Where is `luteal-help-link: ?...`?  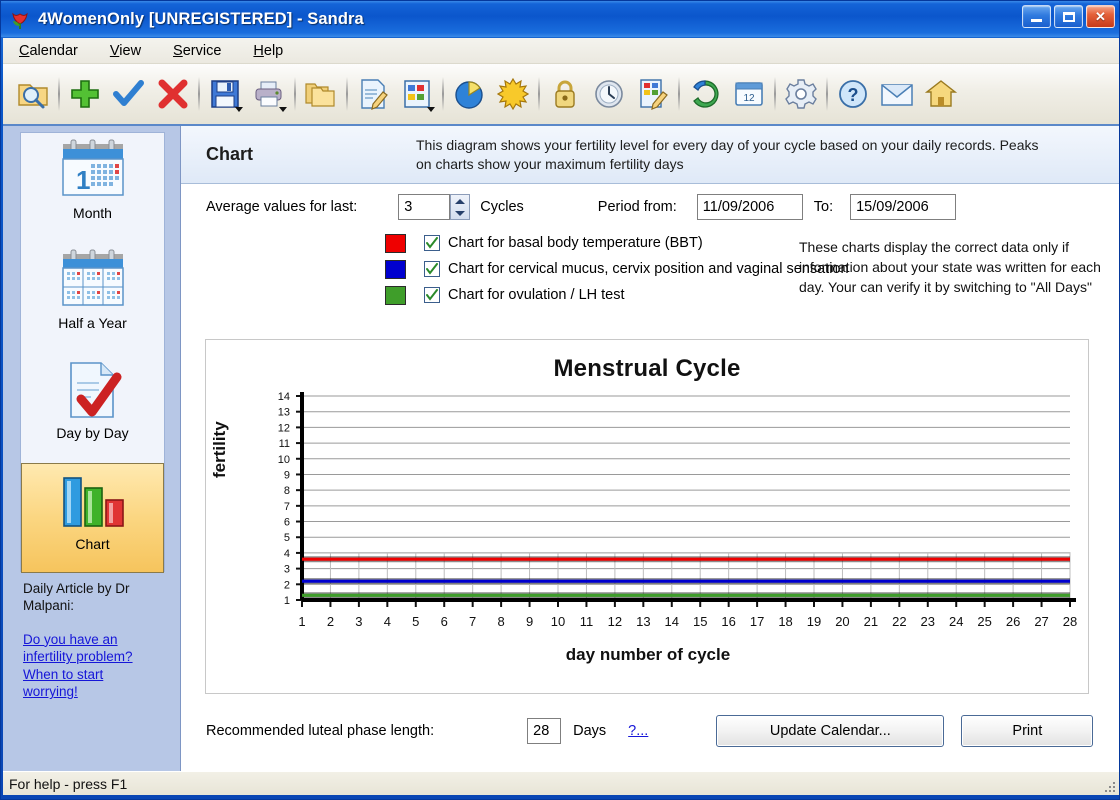 luteal-help-link: ?... is located at coordinates (638, 731).